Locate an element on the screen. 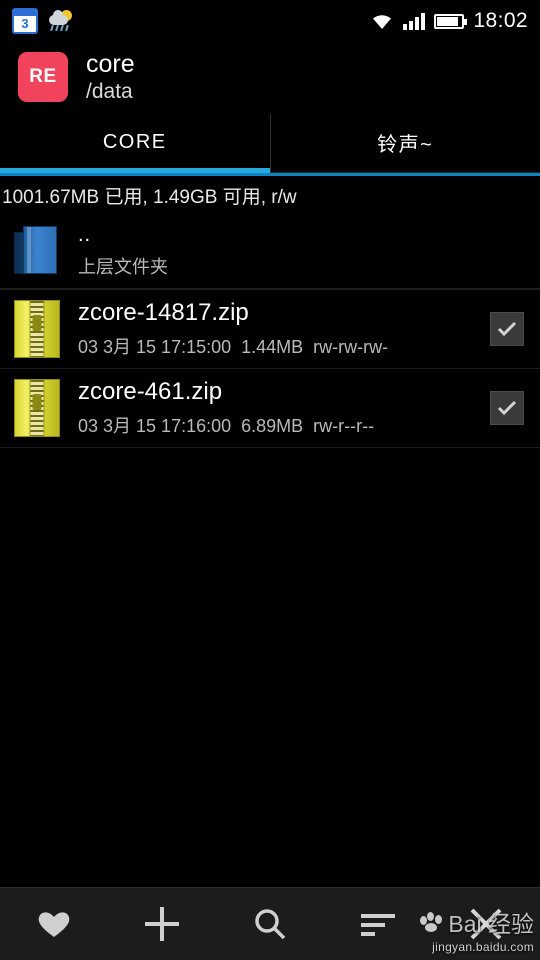 The image size is (540, 960). battery-icon is located at coordinates (451, 21).